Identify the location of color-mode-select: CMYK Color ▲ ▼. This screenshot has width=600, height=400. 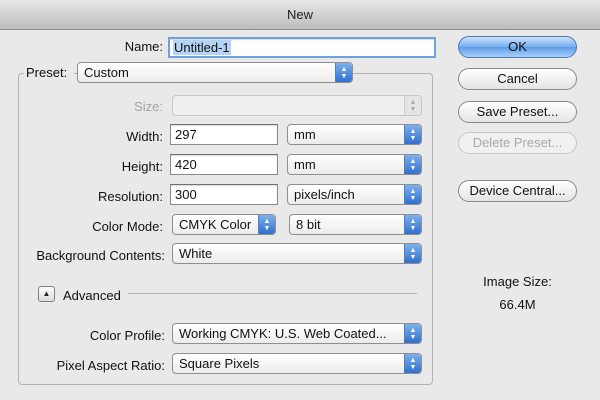
(224, 224).